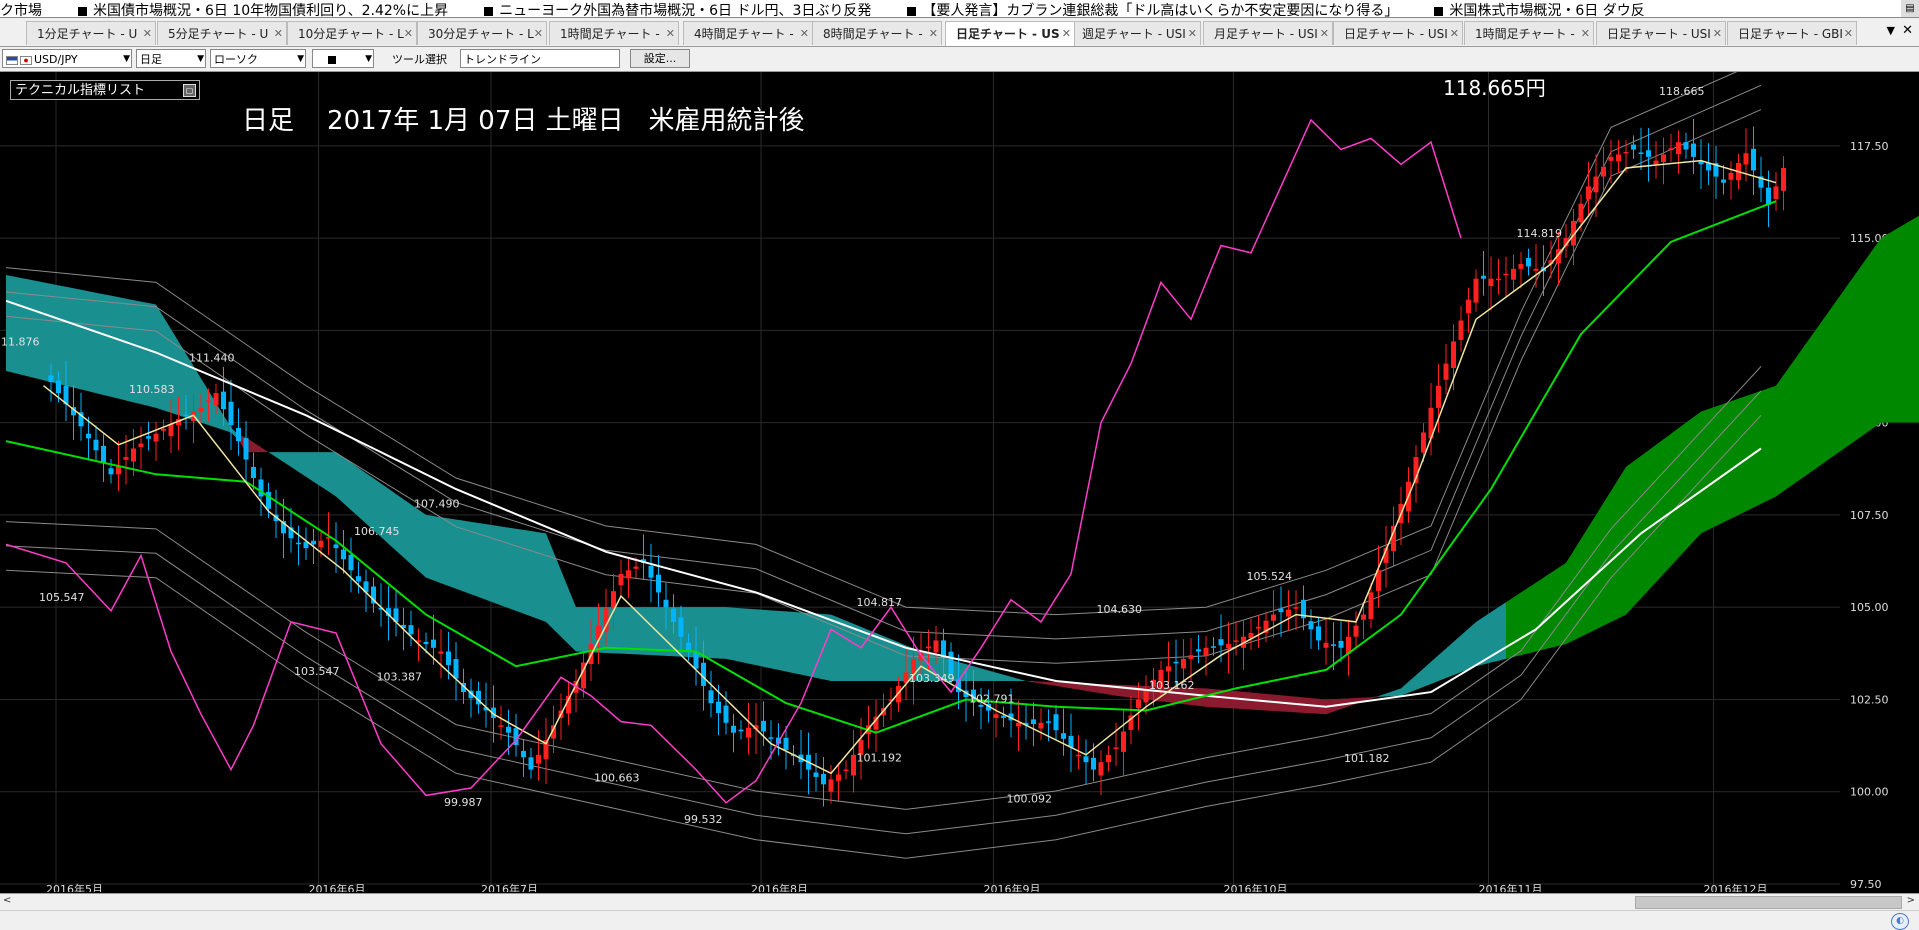 The height and width of the screenshot is (930, 1919). I want to click on close-icon: ✕, so click(1907, 30).